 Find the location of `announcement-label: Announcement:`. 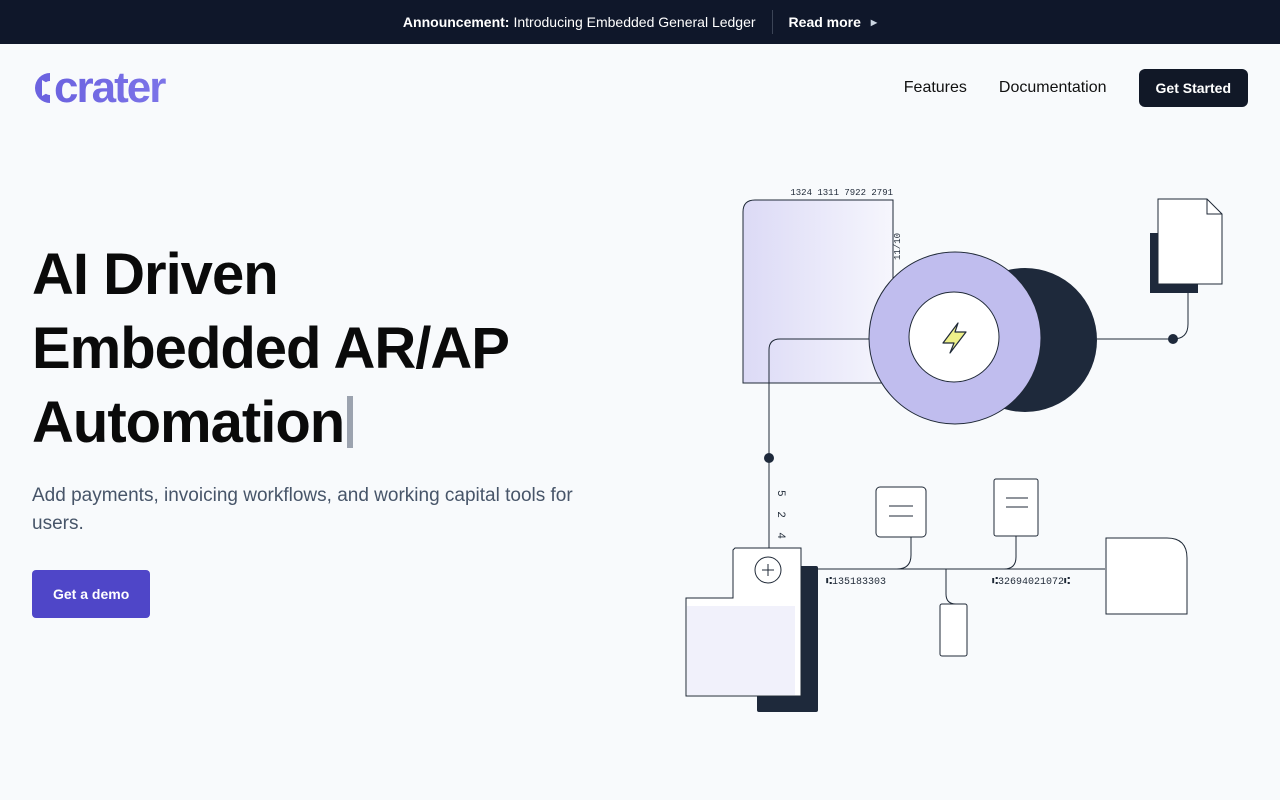

announcement-label: Announcement: is located at coordinates (456, 22).